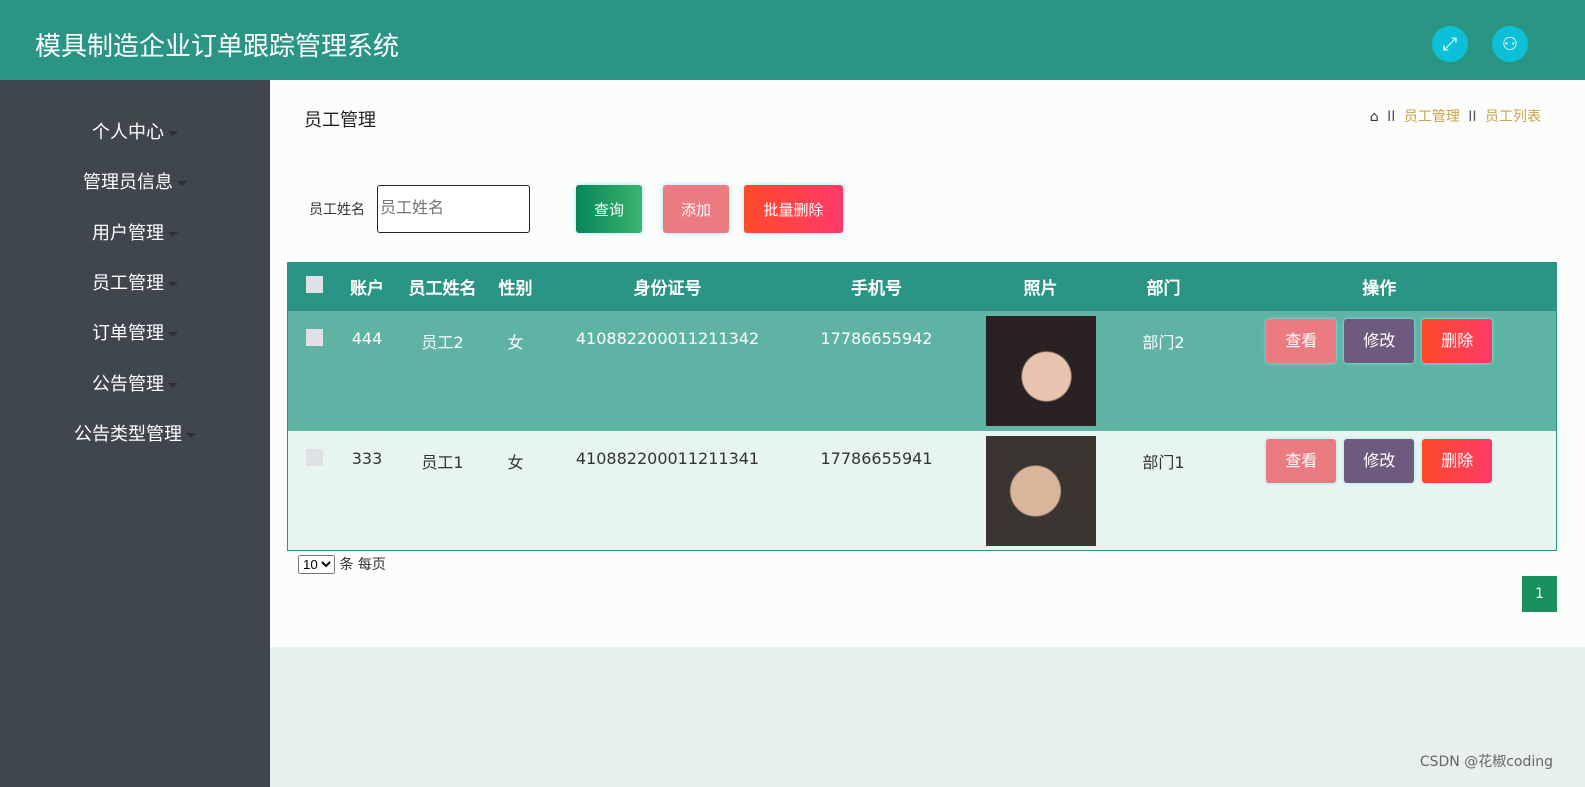 The width and height of the screenshot is (1585, 787). Describe the element at coordinates (128, 384) in the screenshot. I see `sidebar-item-label: 公告管理` at that location.